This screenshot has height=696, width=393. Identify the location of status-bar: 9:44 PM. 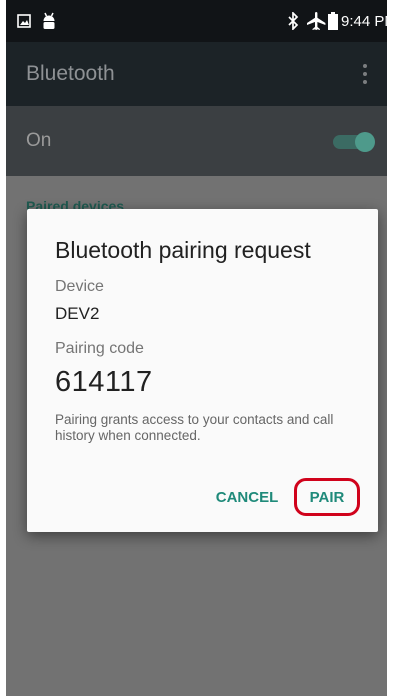
(196, 21).